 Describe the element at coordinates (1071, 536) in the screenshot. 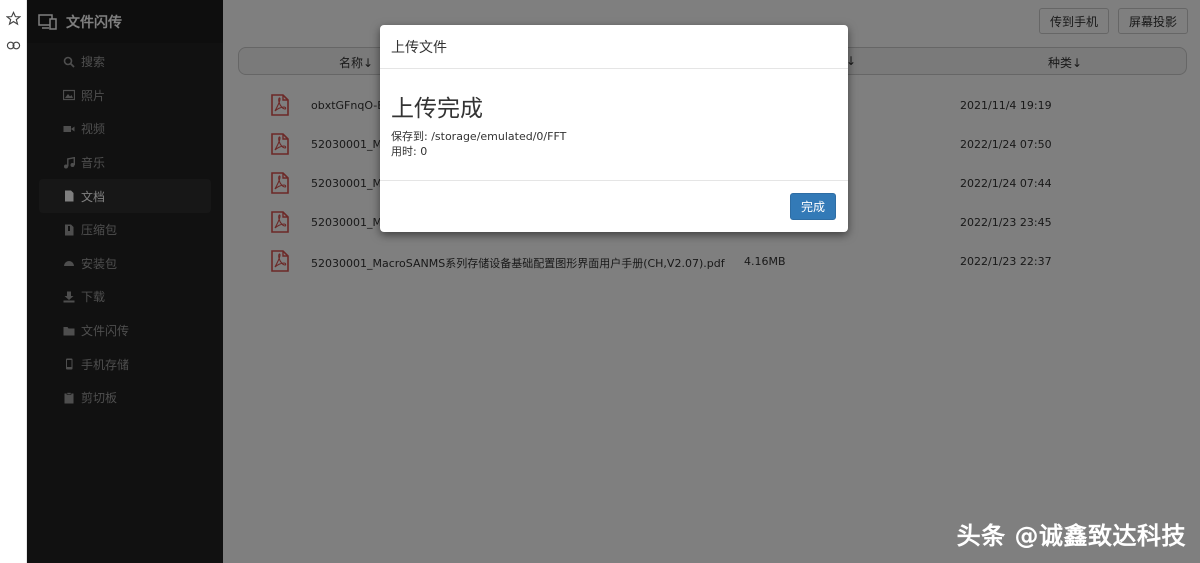

I see `watermark-text: 头条 @诚鑫致达科技` at that location.